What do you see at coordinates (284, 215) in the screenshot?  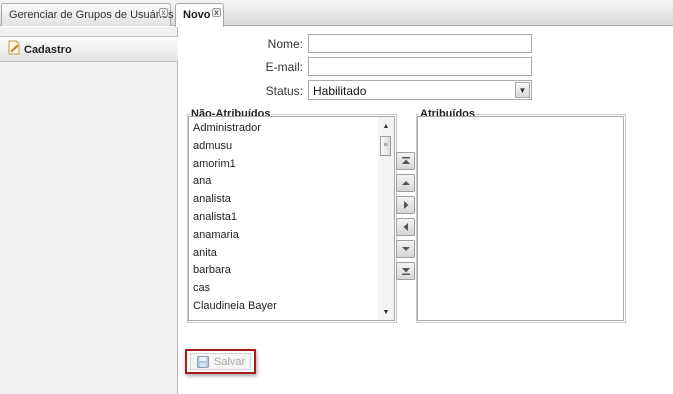 I see `list-item: analista1` at bounding box center [284, 215].